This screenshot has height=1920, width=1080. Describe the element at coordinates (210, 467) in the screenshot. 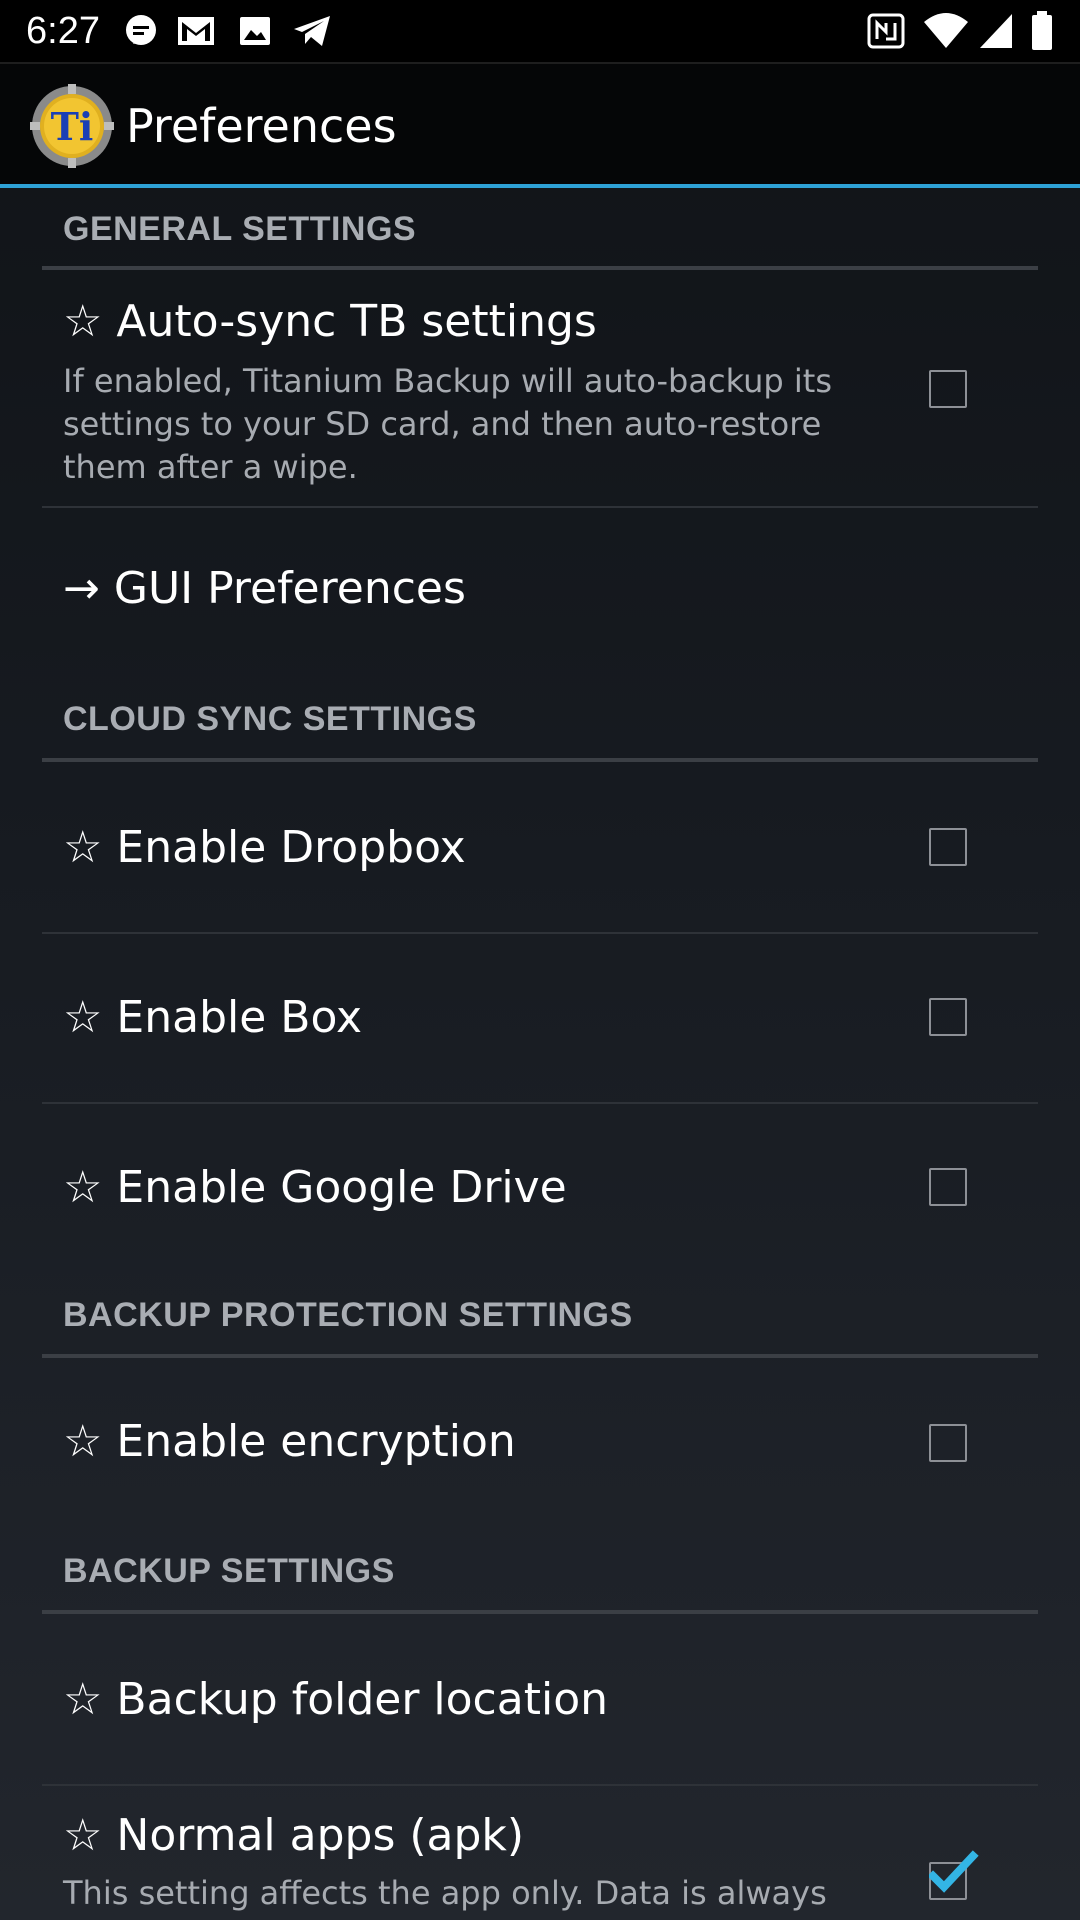

I see `pref-summary-line: them after a wipe.` at that location.